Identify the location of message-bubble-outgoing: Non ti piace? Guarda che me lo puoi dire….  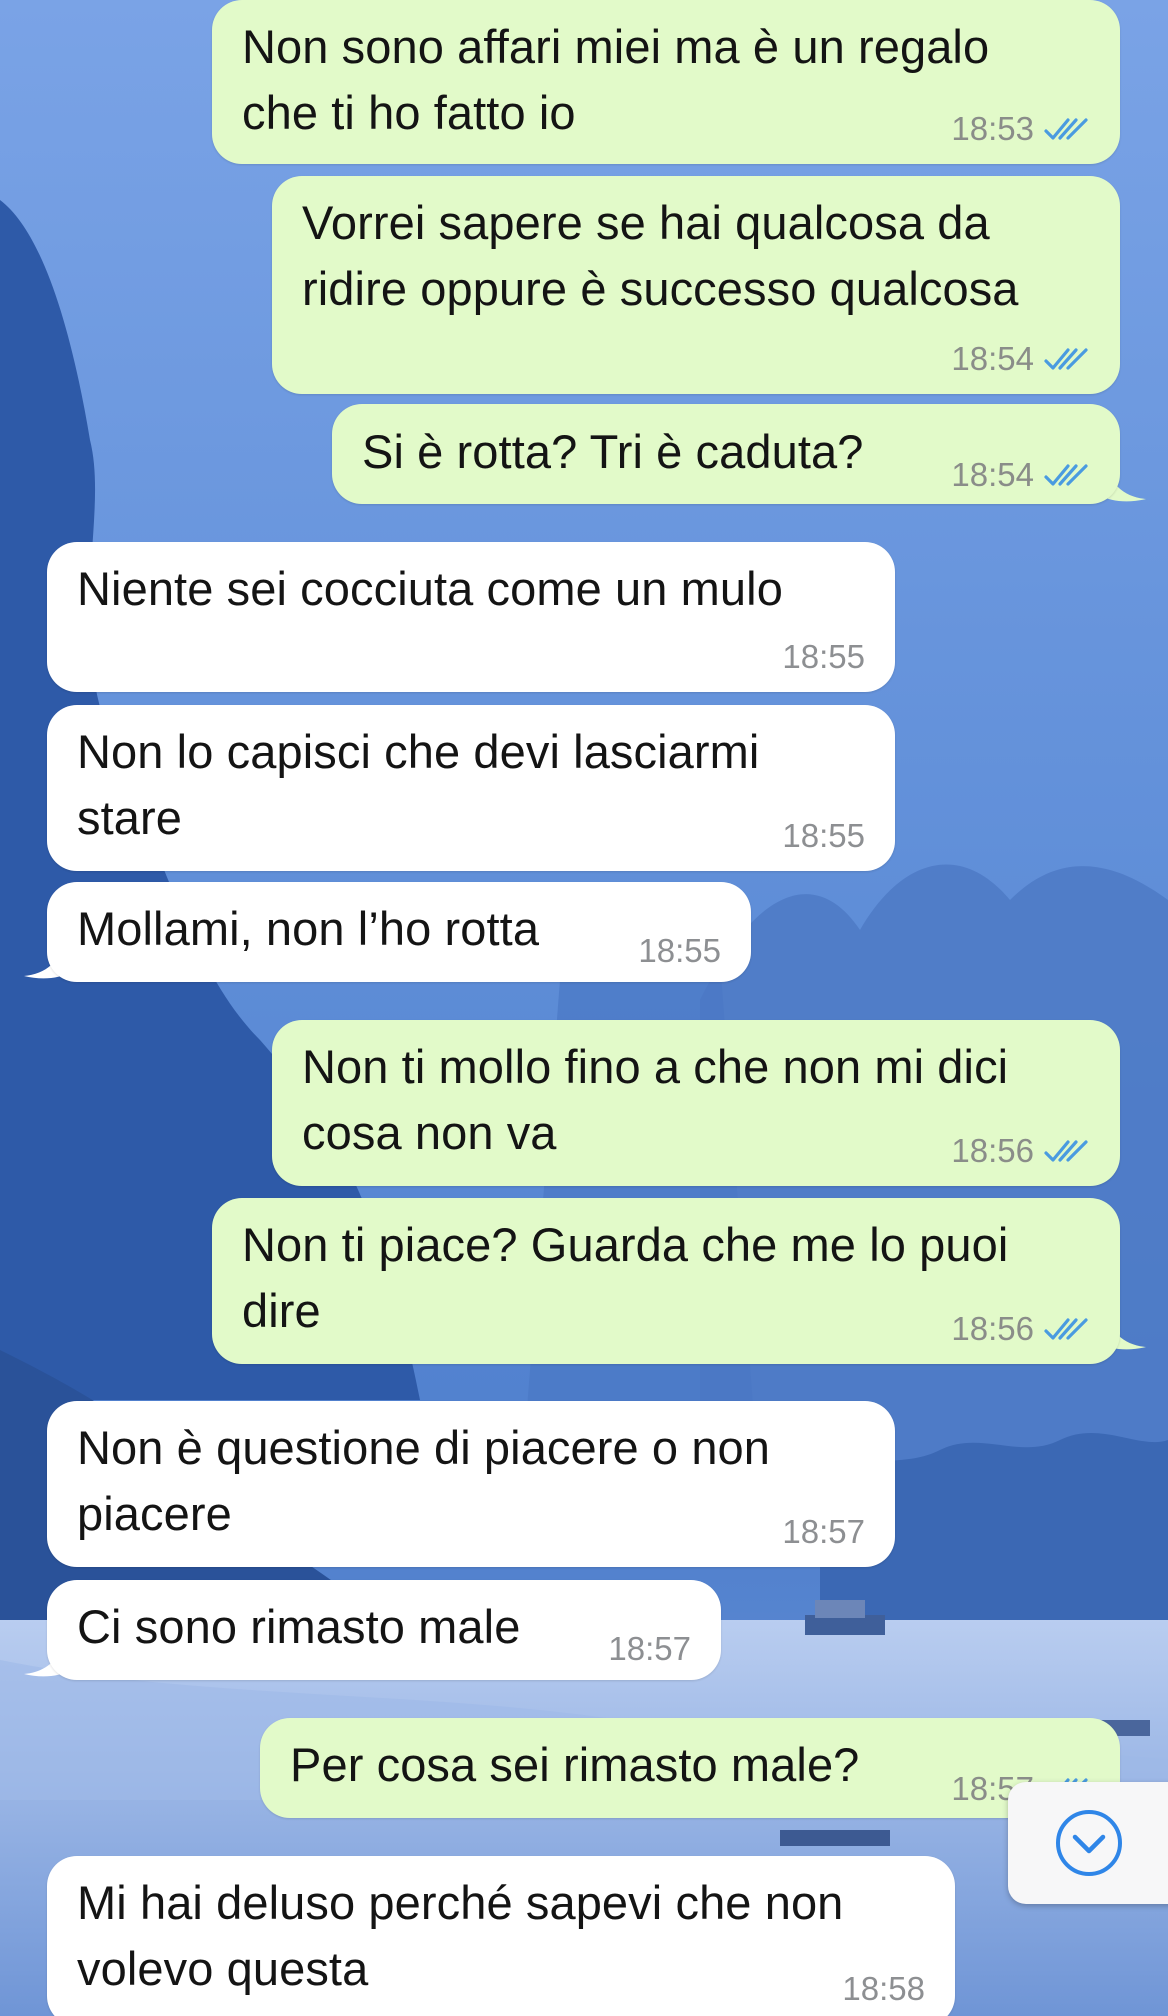
(666, 1281).